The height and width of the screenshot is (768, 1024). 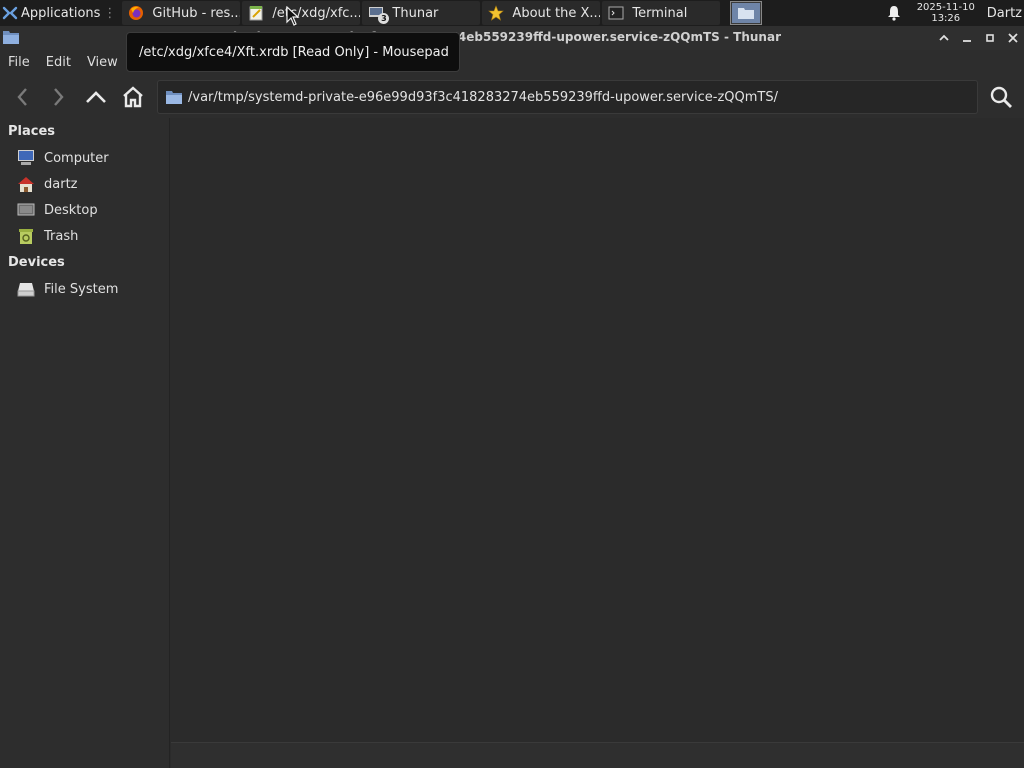 I want to click on menu-grip-icon: ⋮, so click(x=110, y=13).